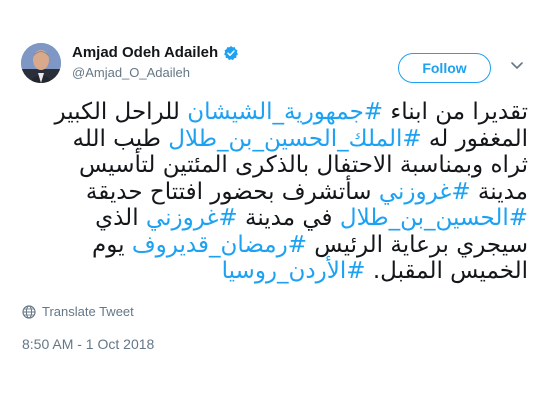  Describe the element at coordinates (417, 244) in the screenshot. I see `tweet-text-segment: سيجري برعاية الرئيس` at that location.